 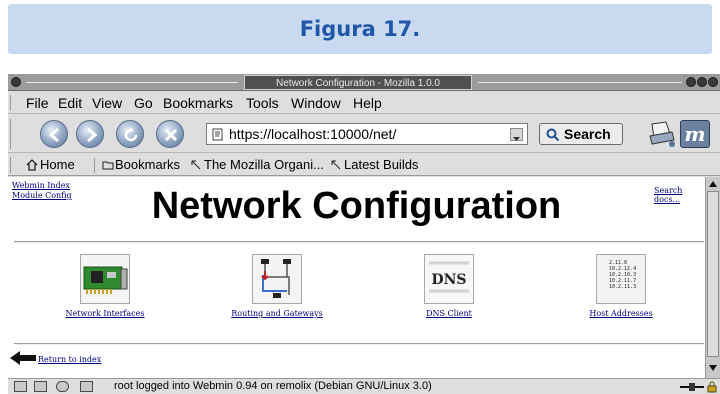 I want to click on bookmarks-button: Bookmarks, so click(x=147, y=164).